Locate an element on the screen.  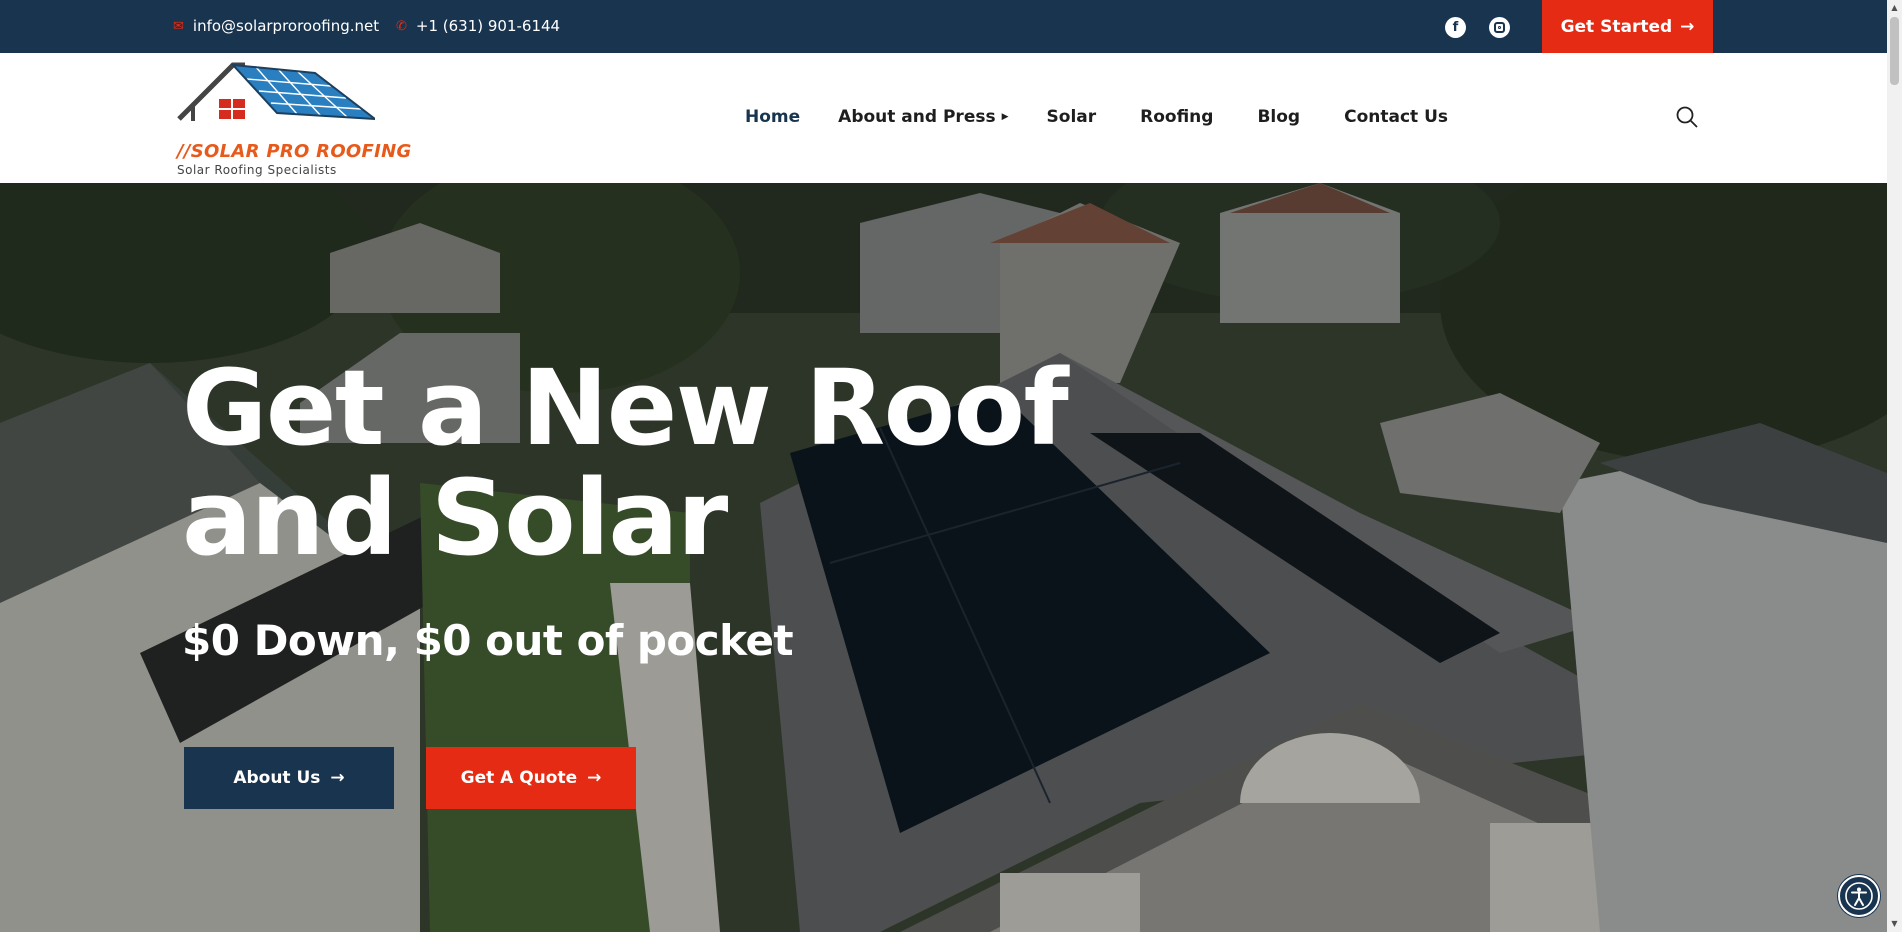
phone-link: ✆ +1 (631) 901-6144 is located at coordinates (478, 26).